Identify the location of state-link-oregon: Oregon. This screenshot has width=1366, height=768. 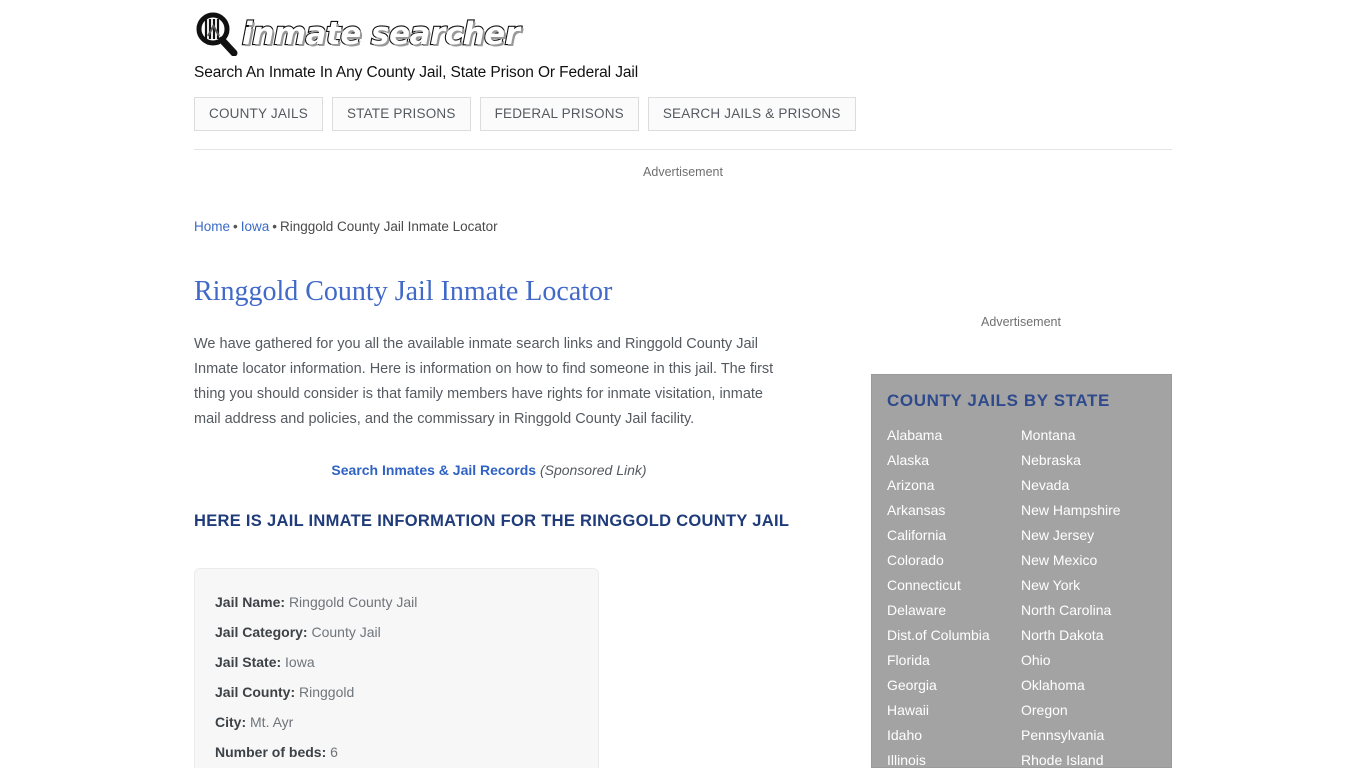
(1088, 710).